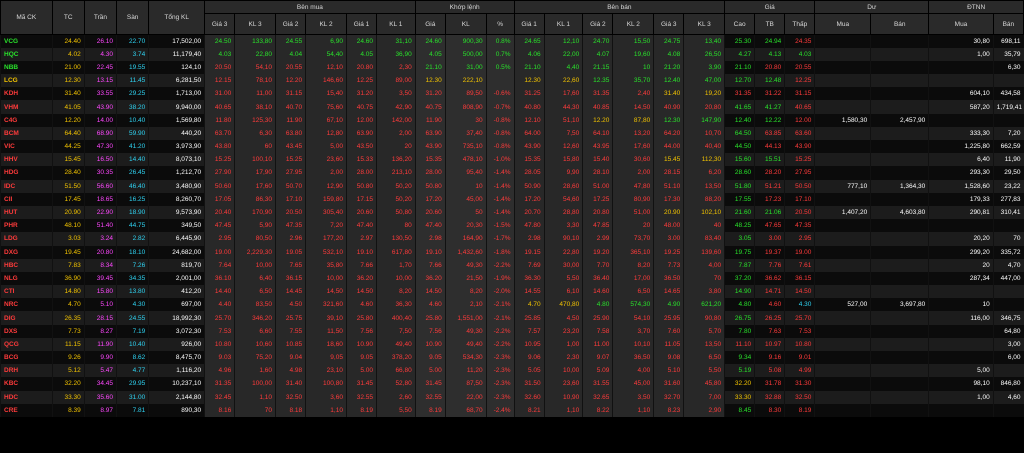 The image size is (1024, 453). I want to click on sell-cell: 12,60, so click(563, 147).